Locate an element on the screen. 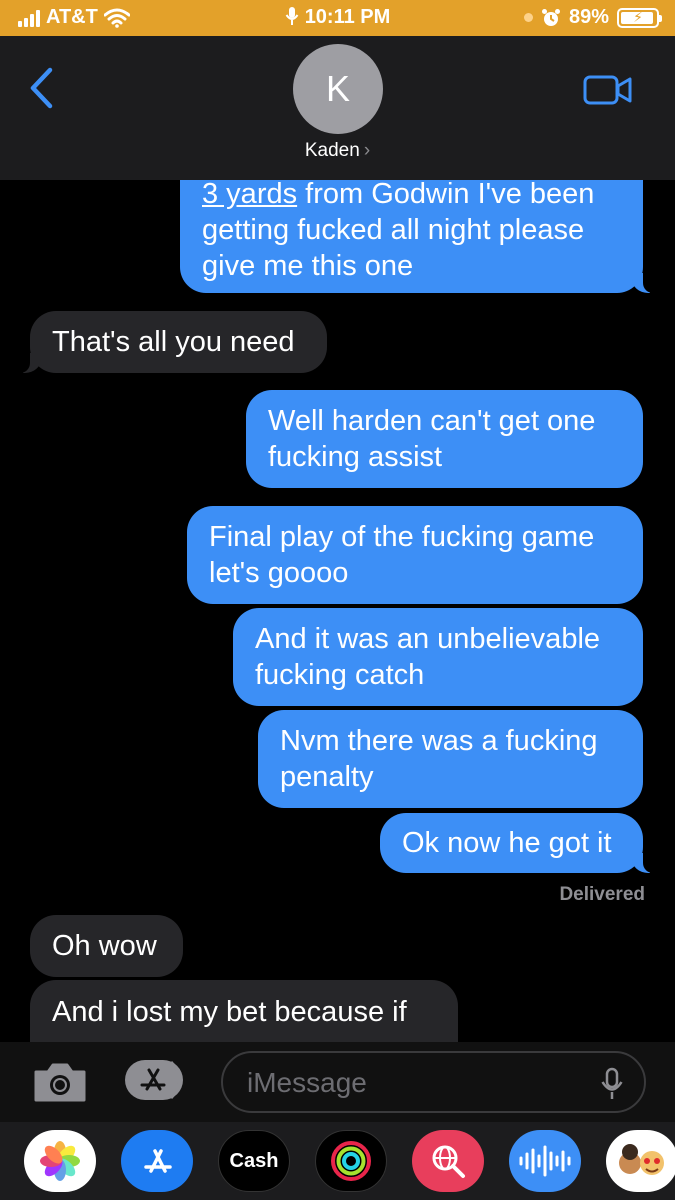 This screenshot has width=675, height=1200. activity-app-button is located at coordinates (351, 1161).